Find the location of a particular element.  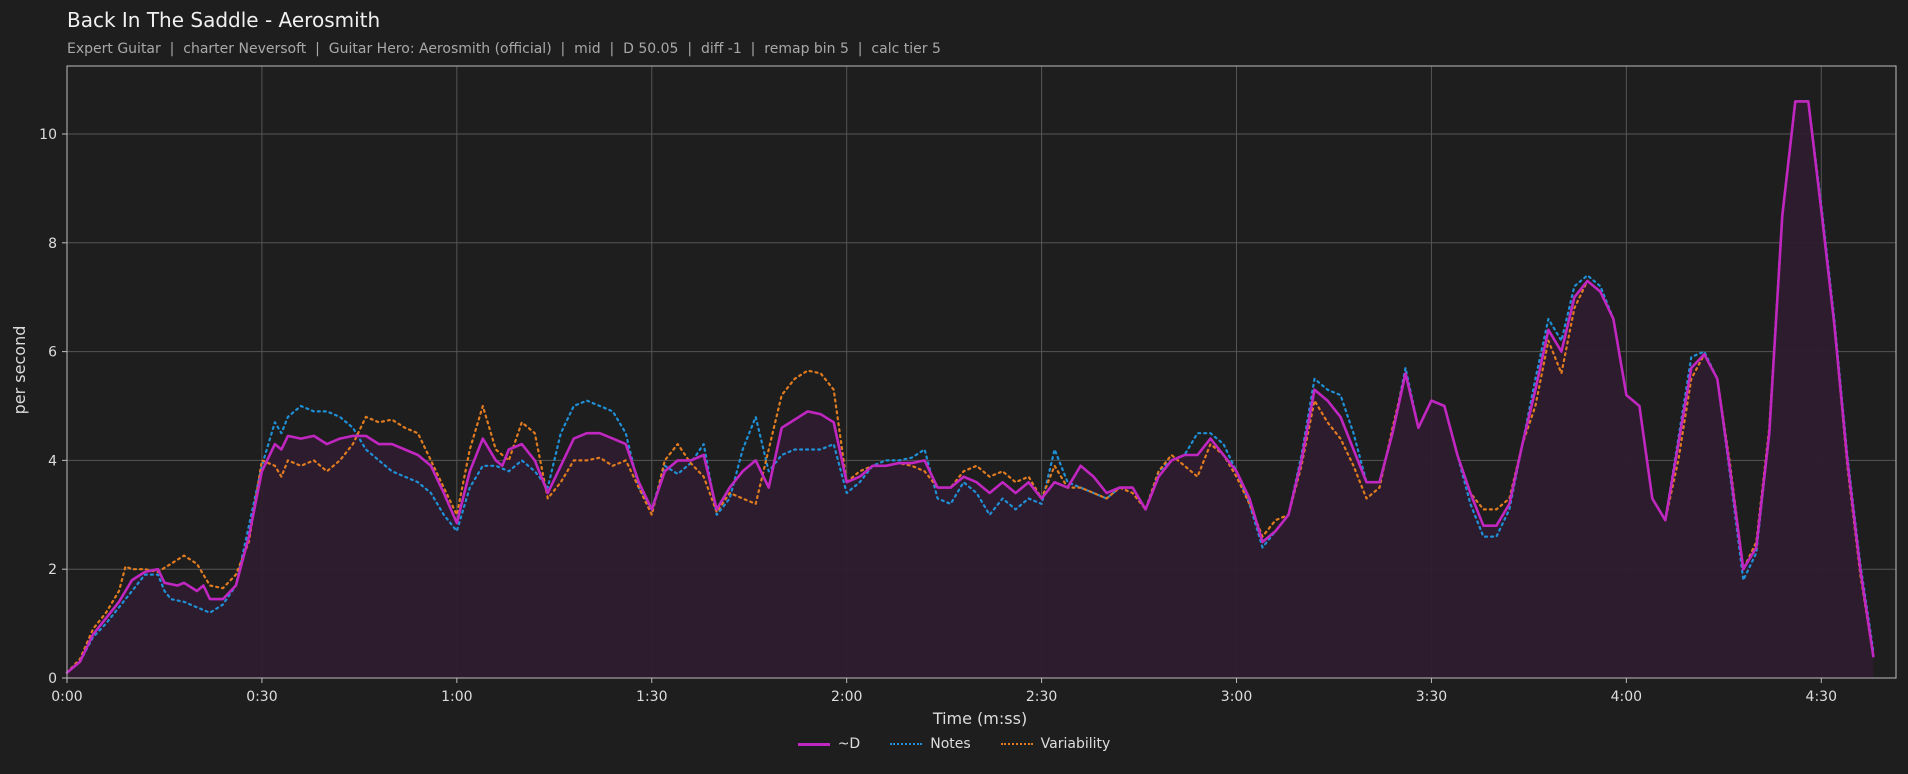

y-tick-label: 8 is located at coordinates (52, 244).